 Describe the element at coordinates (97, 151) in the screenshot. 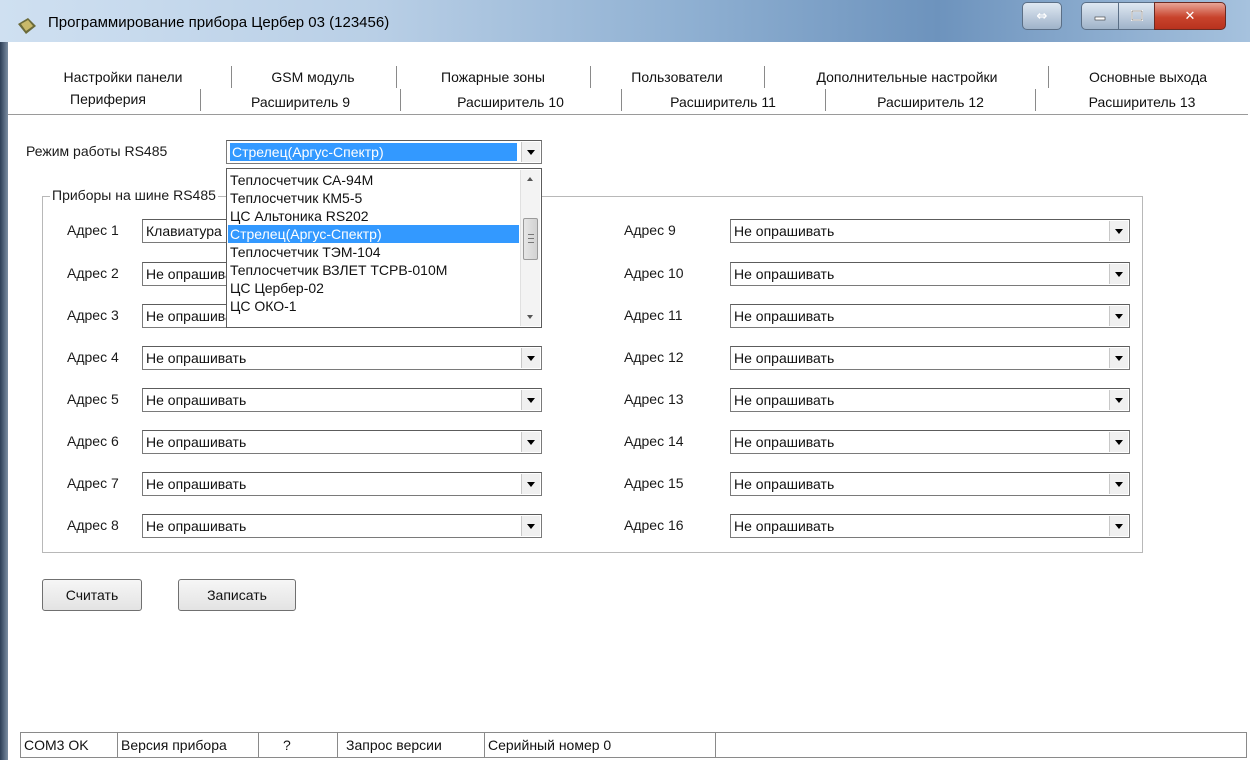

I see `rs485-mode-label: Режим работы RS485` at that location.